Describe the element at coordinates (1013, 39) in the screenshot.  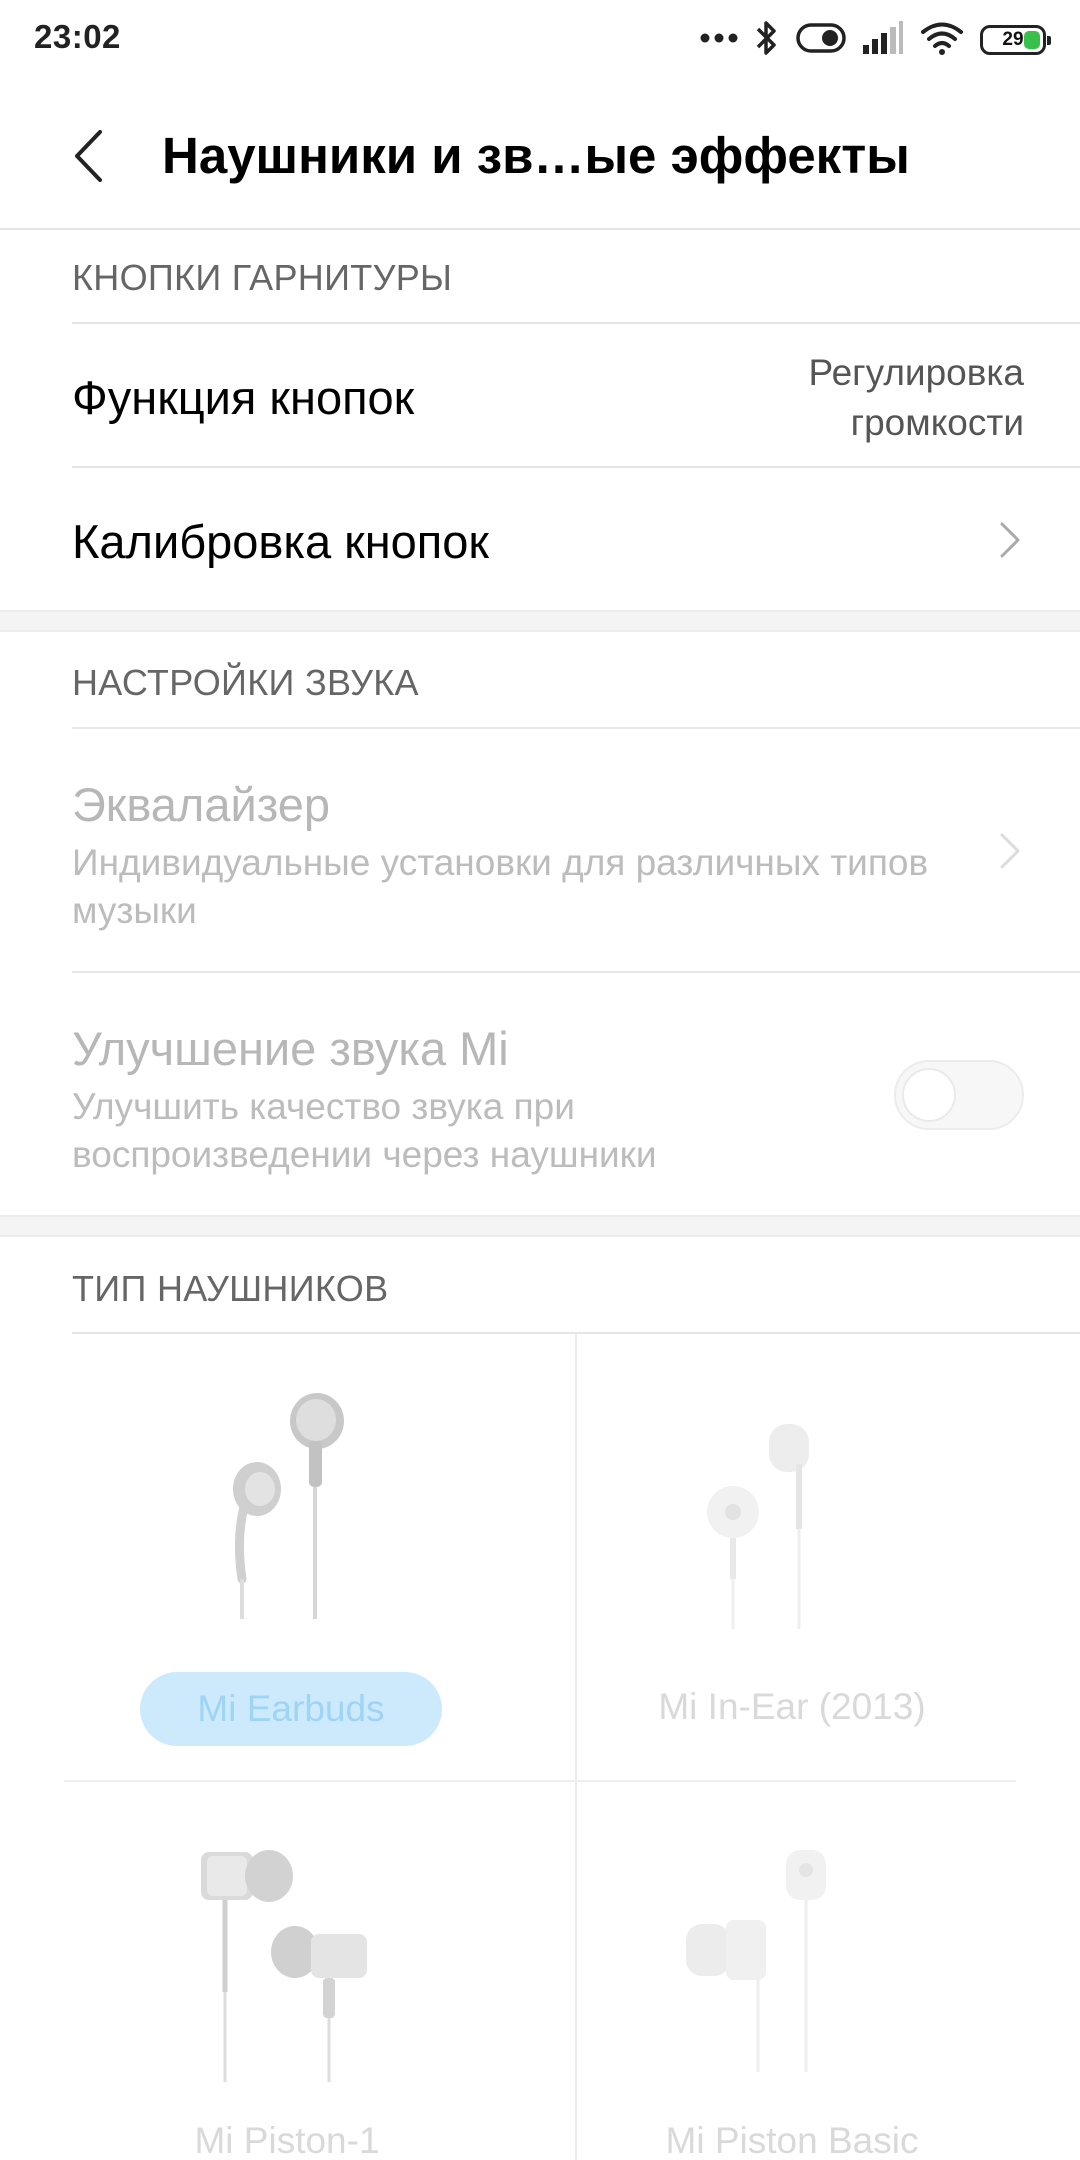
I see `battery-level: 29` at that location.